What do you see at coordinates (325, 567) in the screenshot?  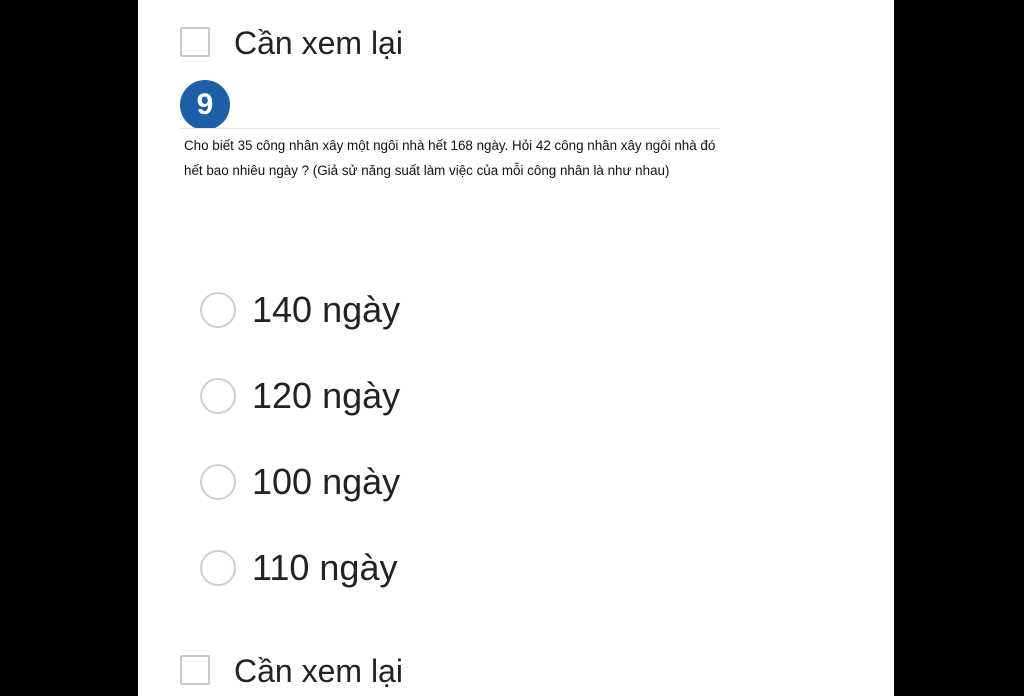 I see `answer-option-label: 110 ngày` at bounding box center [325, 567].